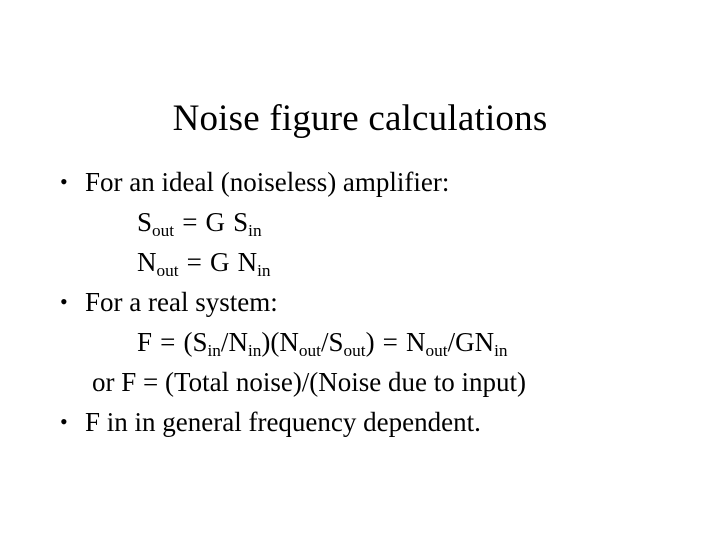 The image size is (720, 540). I want to click on equation-result-n-subscript: out, so click(436, 351).